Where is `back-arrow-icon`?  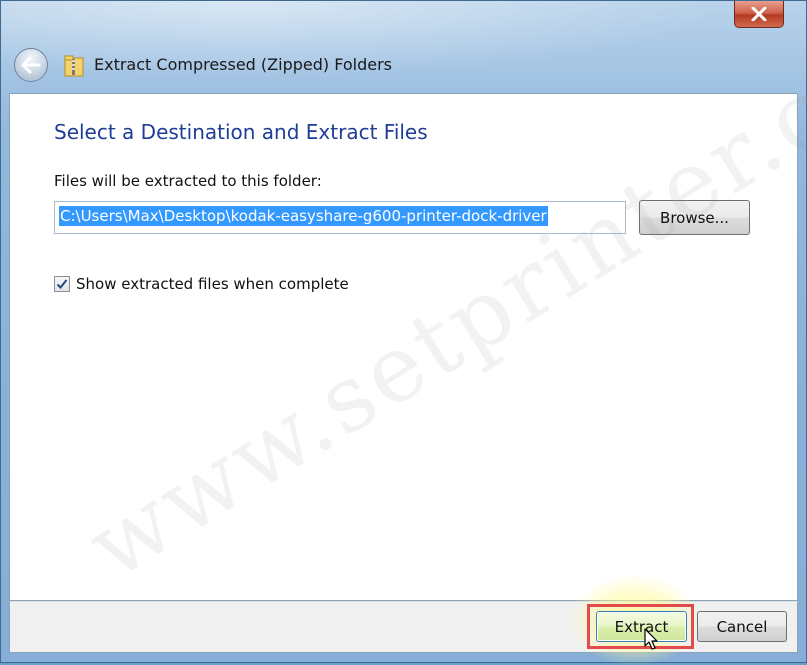 back-arrow-icon is located at coordinates (31, 65).